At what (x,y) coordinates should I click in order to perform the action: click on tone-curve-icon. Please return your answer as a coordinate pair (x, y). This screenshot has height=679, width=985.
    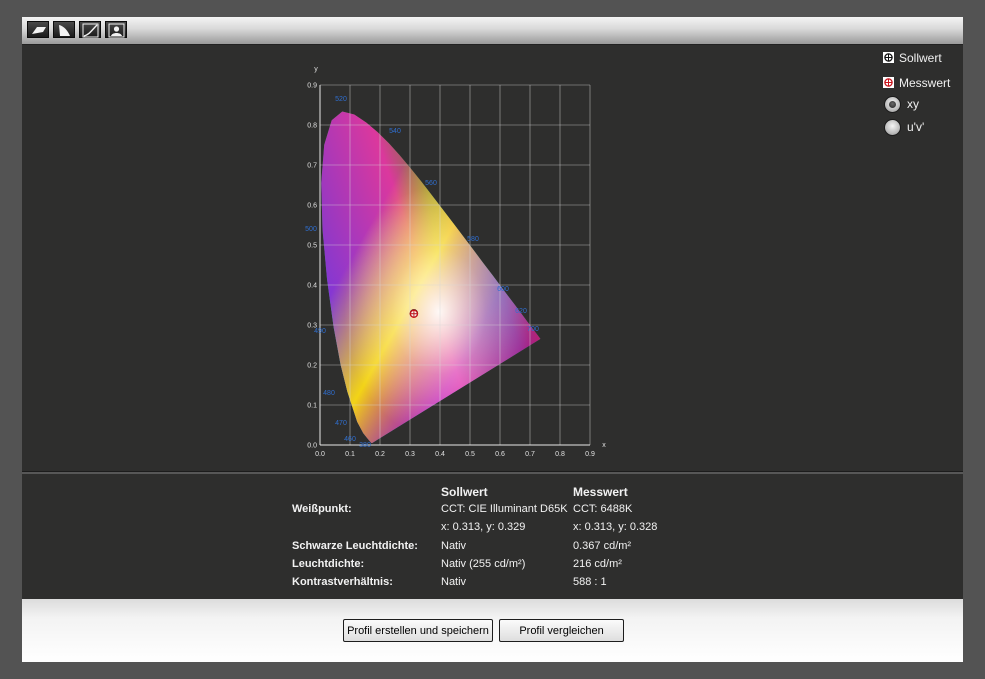
    Looking at the image, I should click on (90, 30).